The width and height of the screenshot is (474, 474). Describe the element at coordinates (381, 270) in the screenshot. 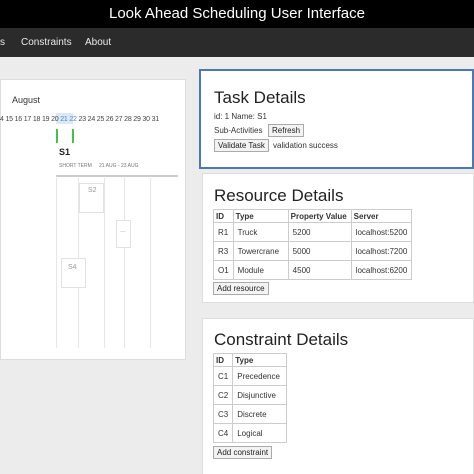

I see `table-cell: localhost:6200` at that location.